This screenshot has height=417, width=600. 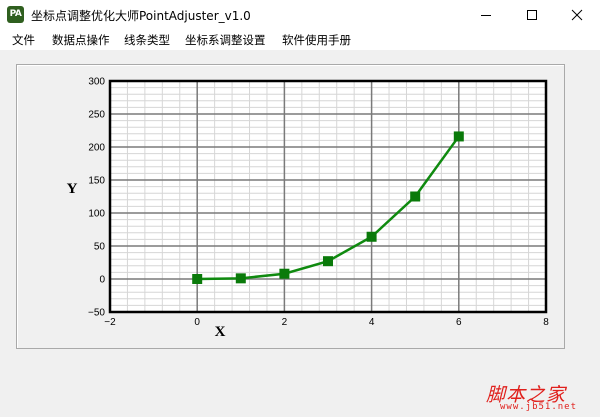 What do you see at coordinates (81, 40) in the screenshot?
I see `menu-data-point-ops: 数据点操作` at bounding box center [81, 40].